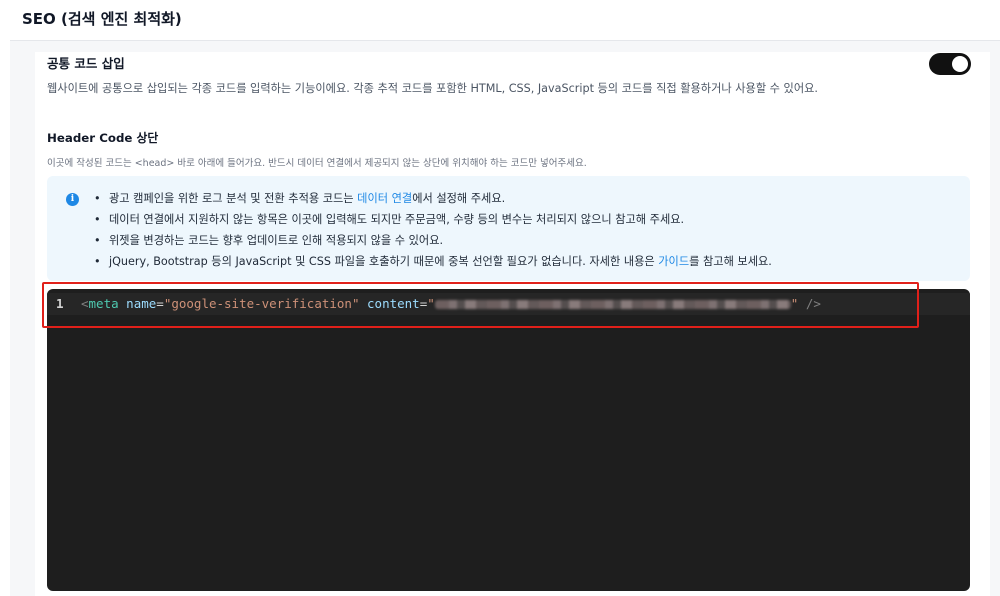 The height and width of the screenshot is (596, 1000). Describe the element at coordinates (384, 198) in the screenshot. I see `data-connection-link: 데이터 연결` at that location.